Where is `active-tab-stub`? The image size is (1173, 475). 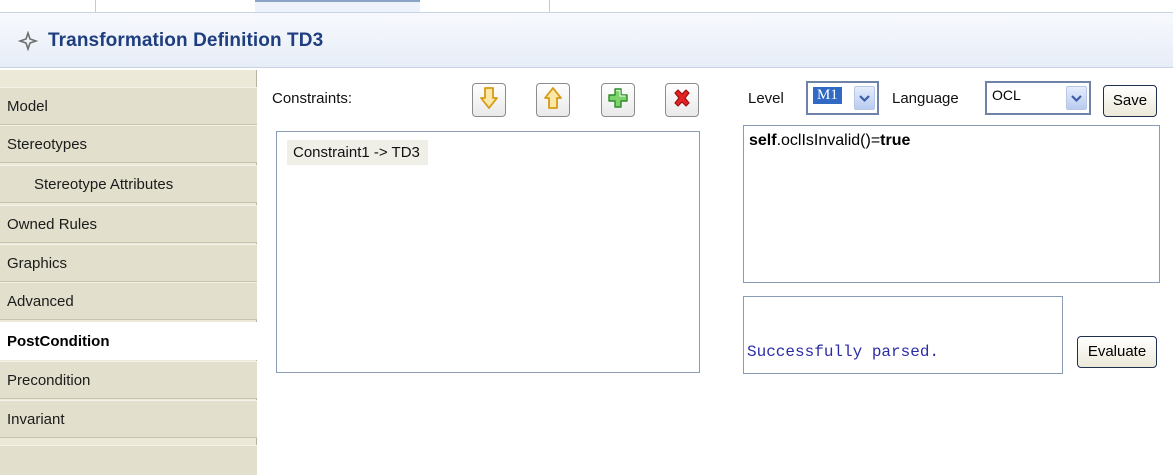 active-tab-stub is located at coordinates (337, 6).